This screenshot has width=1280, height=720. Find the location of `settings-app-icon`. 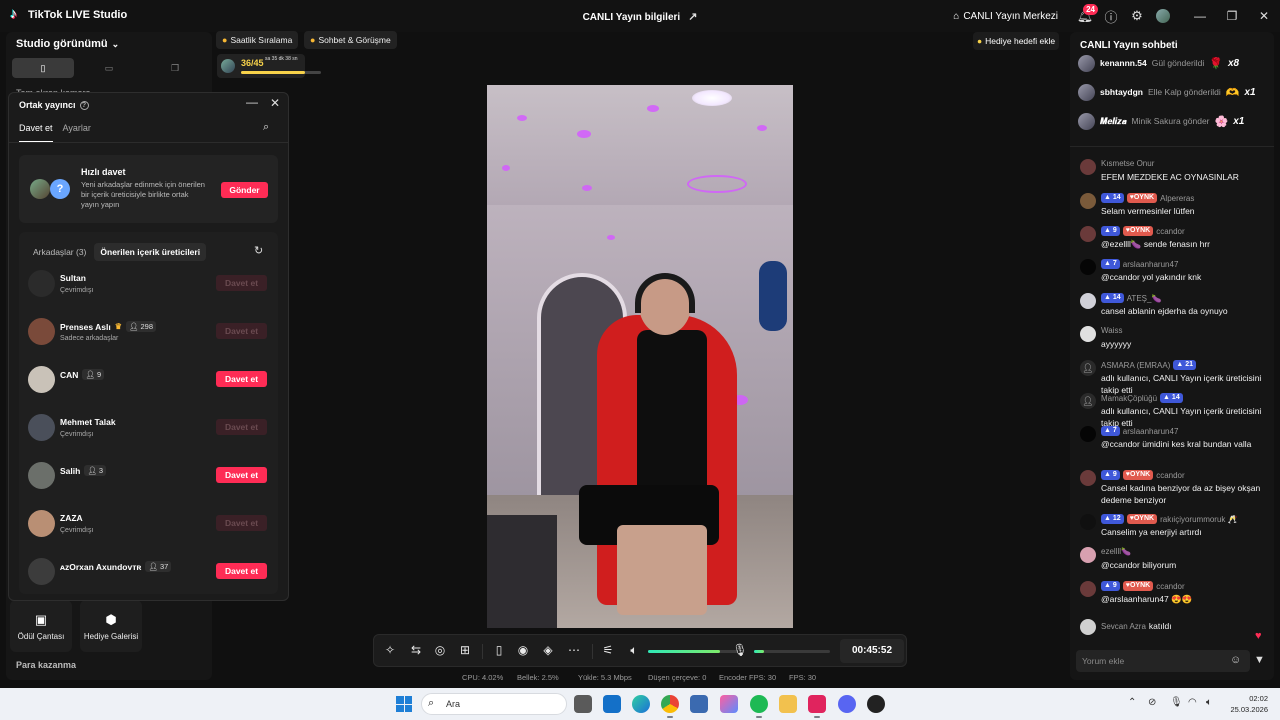

settings-app-icon is located at coordinates (699, 704).